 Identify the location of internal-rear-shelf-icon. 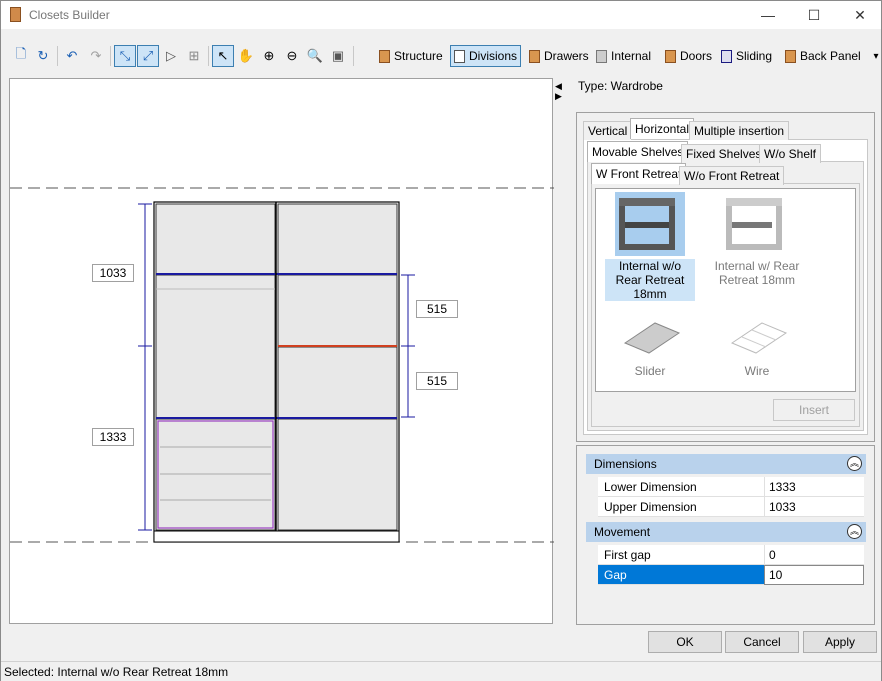
(754, 224).